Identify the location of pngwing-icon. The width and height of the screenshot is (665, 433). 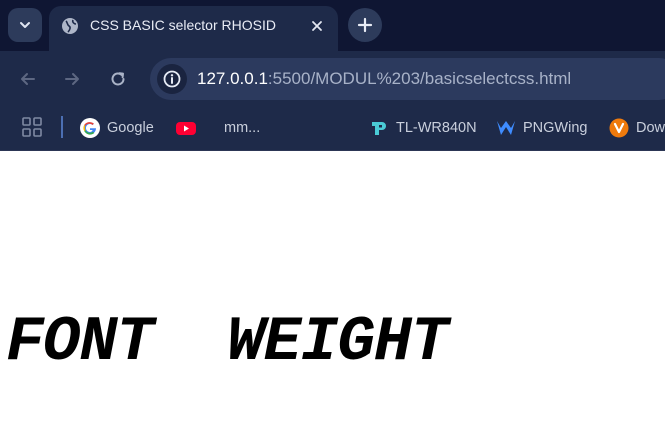
(506, 128).